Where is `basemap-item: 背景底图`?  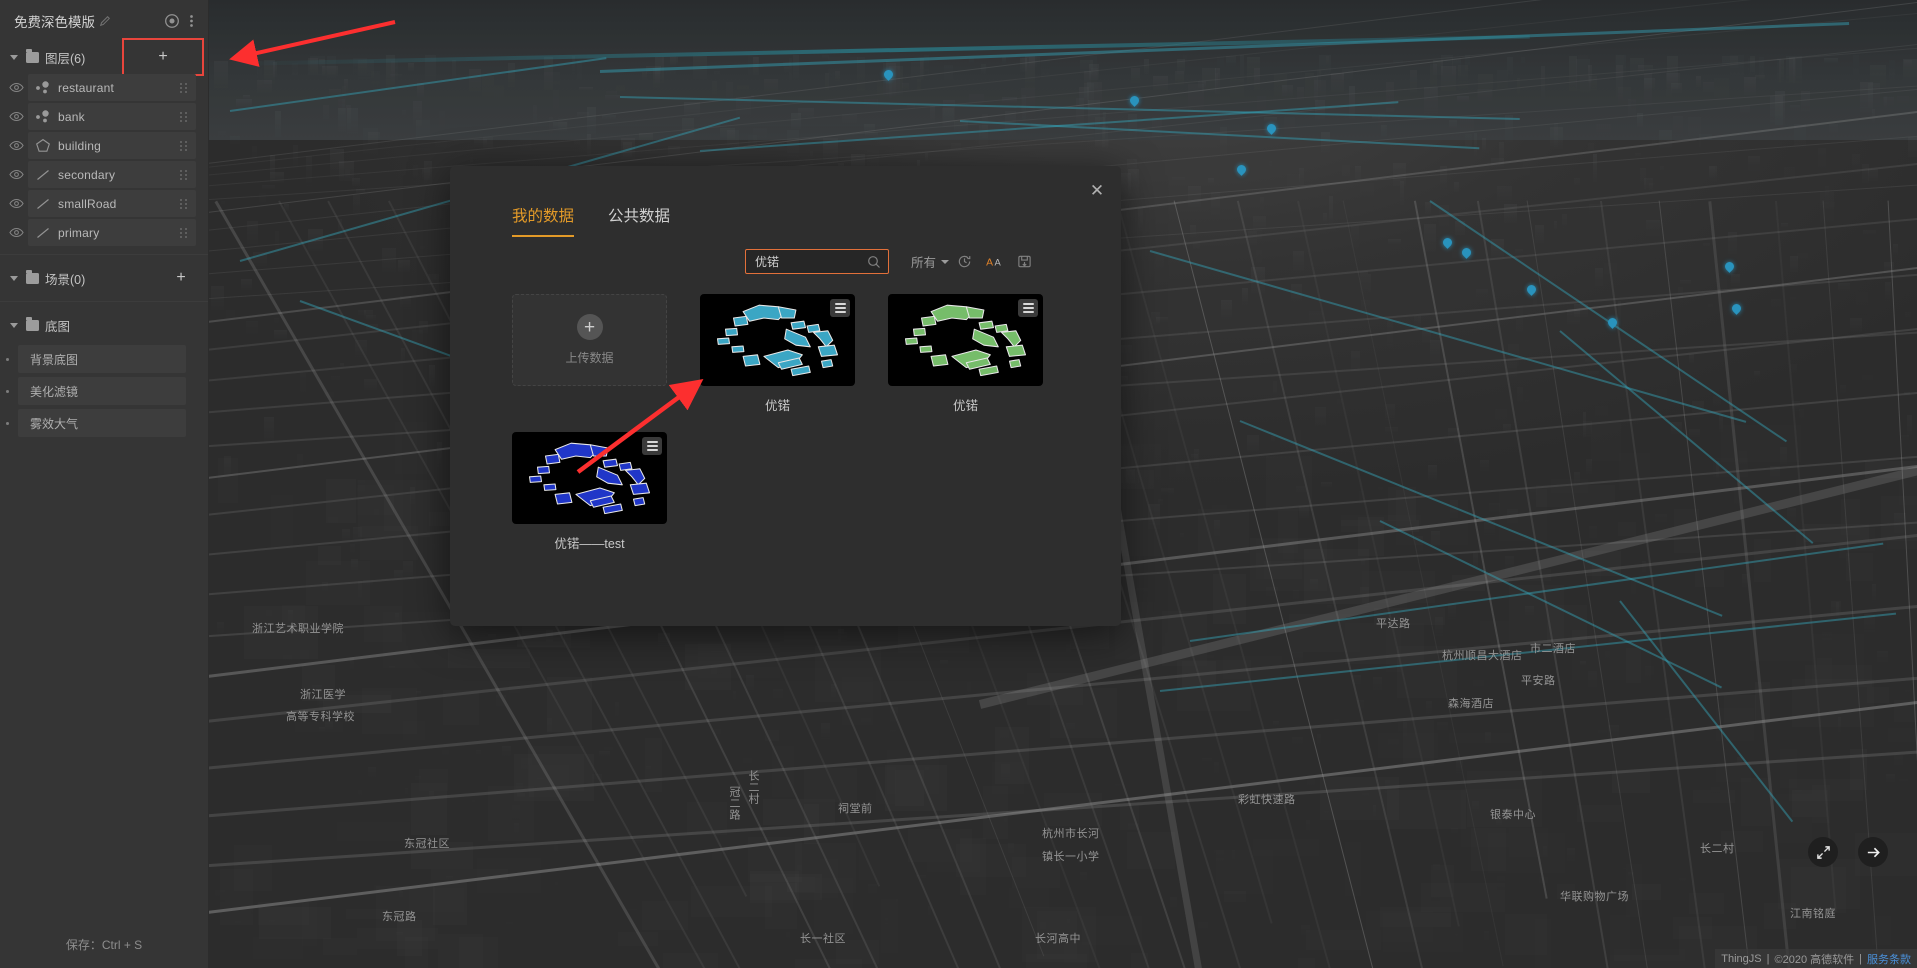 basemap-item: 背景底图 is located at coordinates (96, 359).